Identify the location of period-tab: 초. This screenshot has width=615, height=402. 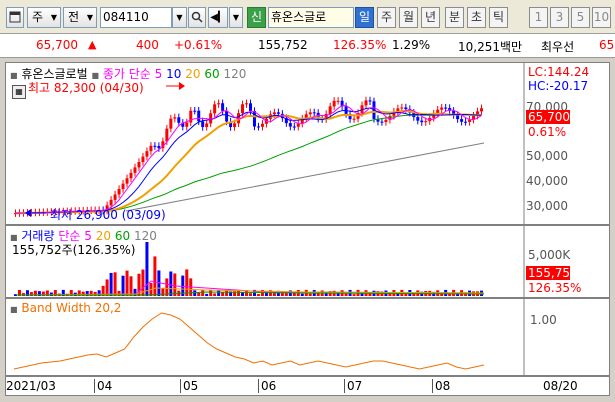
(476, 17).